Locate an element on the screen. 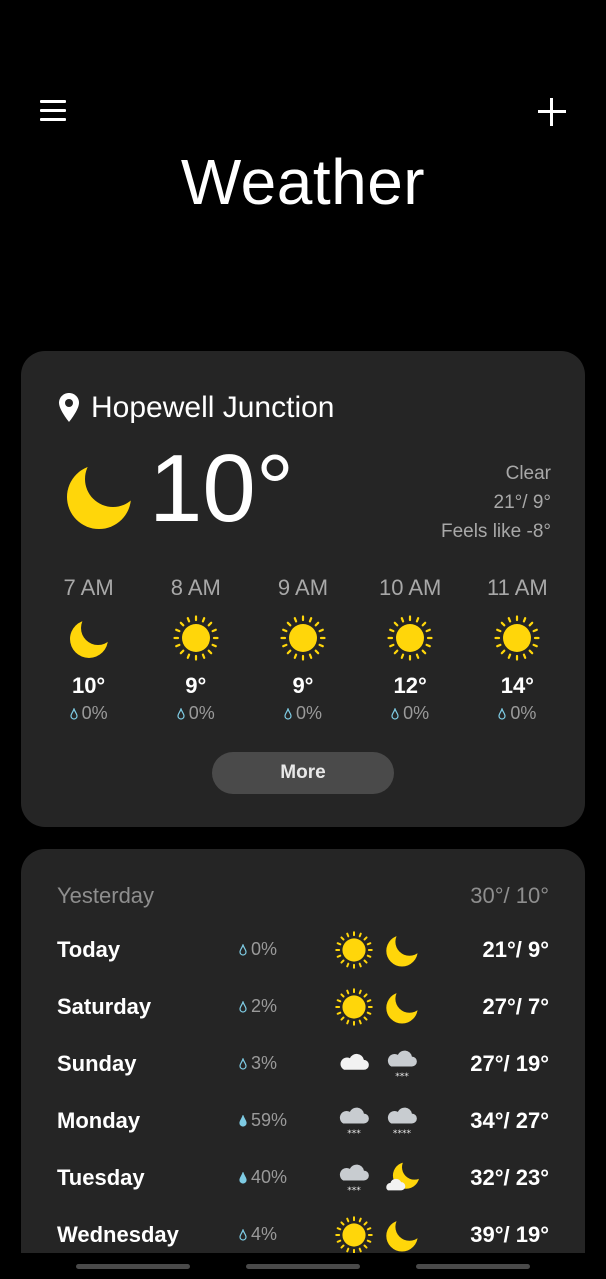 The width and height of the screenshot is (606, 1279). yesterday-temps: 30°/ 10° is located at coordinates (509, 895).